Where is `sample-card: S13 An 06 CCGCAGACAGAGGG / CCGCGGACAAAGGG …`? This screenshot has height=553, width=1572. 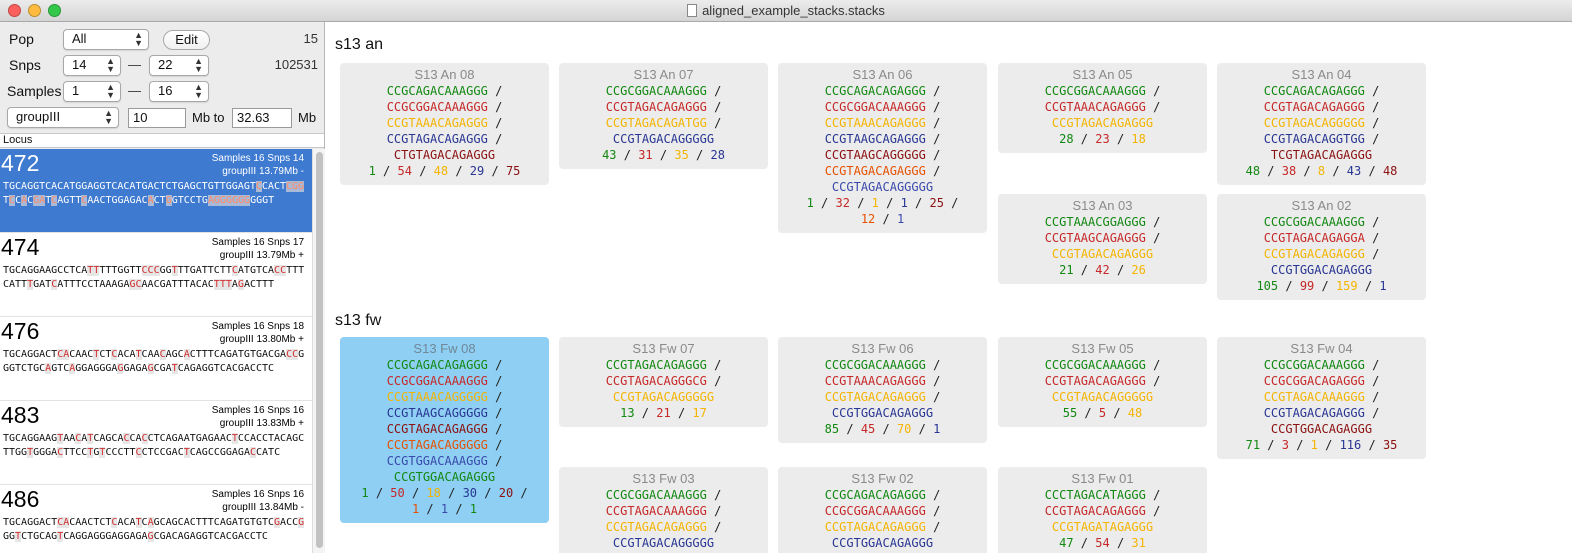
sample-card: S13 An 06 CCGCAGACAGAGGG / CCGCGGACAAAGGG … is located at coordinates (882, 148).